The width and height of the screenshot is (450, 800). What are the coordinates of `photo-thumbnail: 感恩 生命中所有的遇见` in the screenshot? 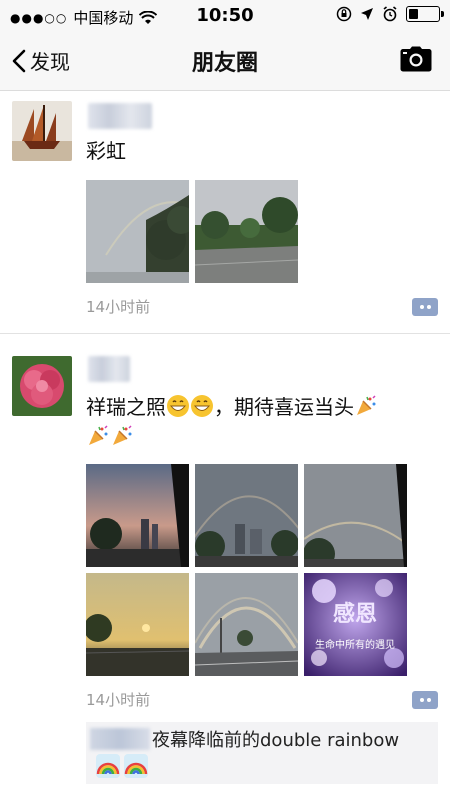 It's located at (355, 624).